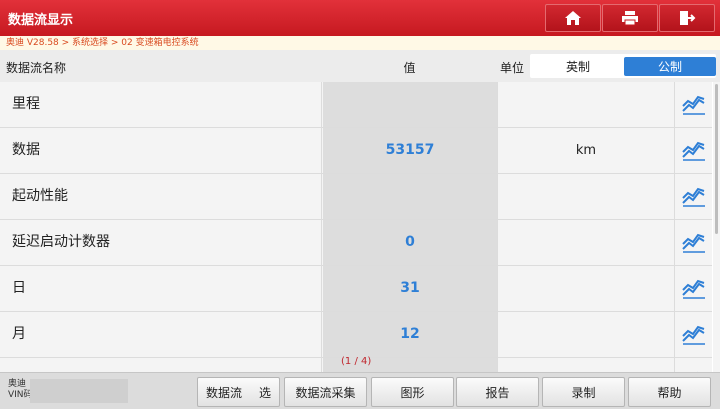 The height and width of the screenshot is (409, 720). I want to click on table-row: 月 12, so click(356, 335).